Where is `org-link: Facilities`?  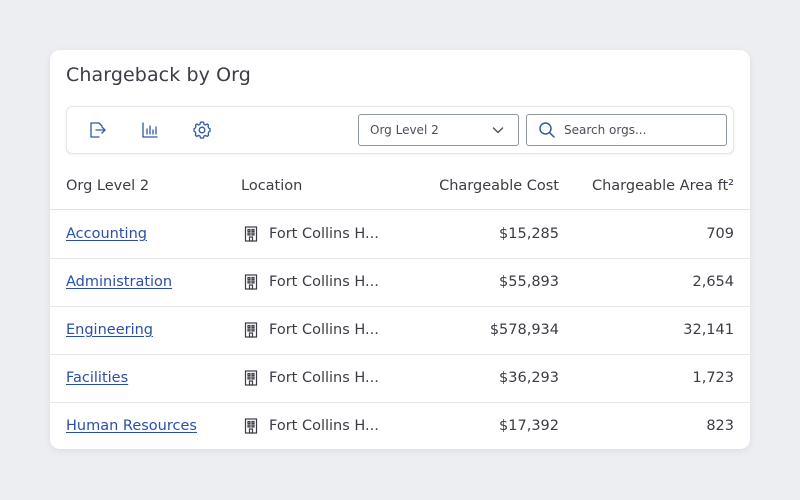
org-link: Facilities is located at coordinates (97, 378).